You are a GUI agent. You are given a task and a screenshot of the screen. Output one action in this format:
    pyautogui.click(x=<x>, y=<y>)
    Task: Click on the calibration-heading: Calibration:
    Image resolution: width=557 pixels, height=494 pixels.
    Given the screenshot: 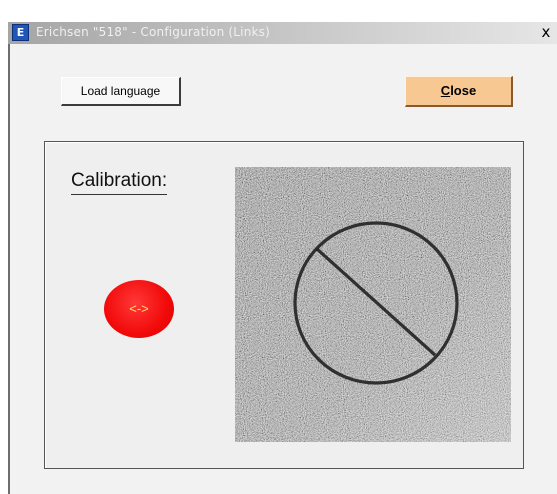 What is the action you would take?
    pyautogui.click(x=119, y=182)
    